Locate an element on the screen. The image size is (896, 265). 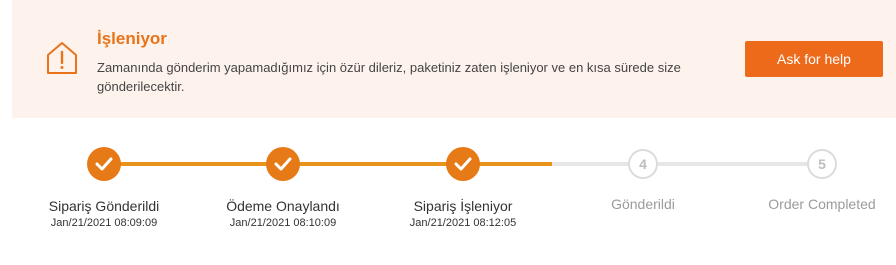
step-order-completed: 5 Order Completed is located at coordinates (814, 176).